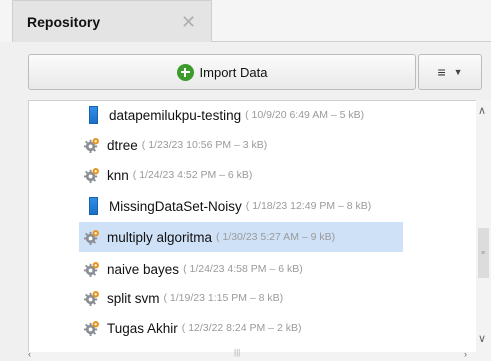 The height and width of the screenshot is (361, 491). Describe the element at coordinates (252, 354) in the screenshot. I see `horizontal-scrollbar: ‹ ||| ›` at that location.